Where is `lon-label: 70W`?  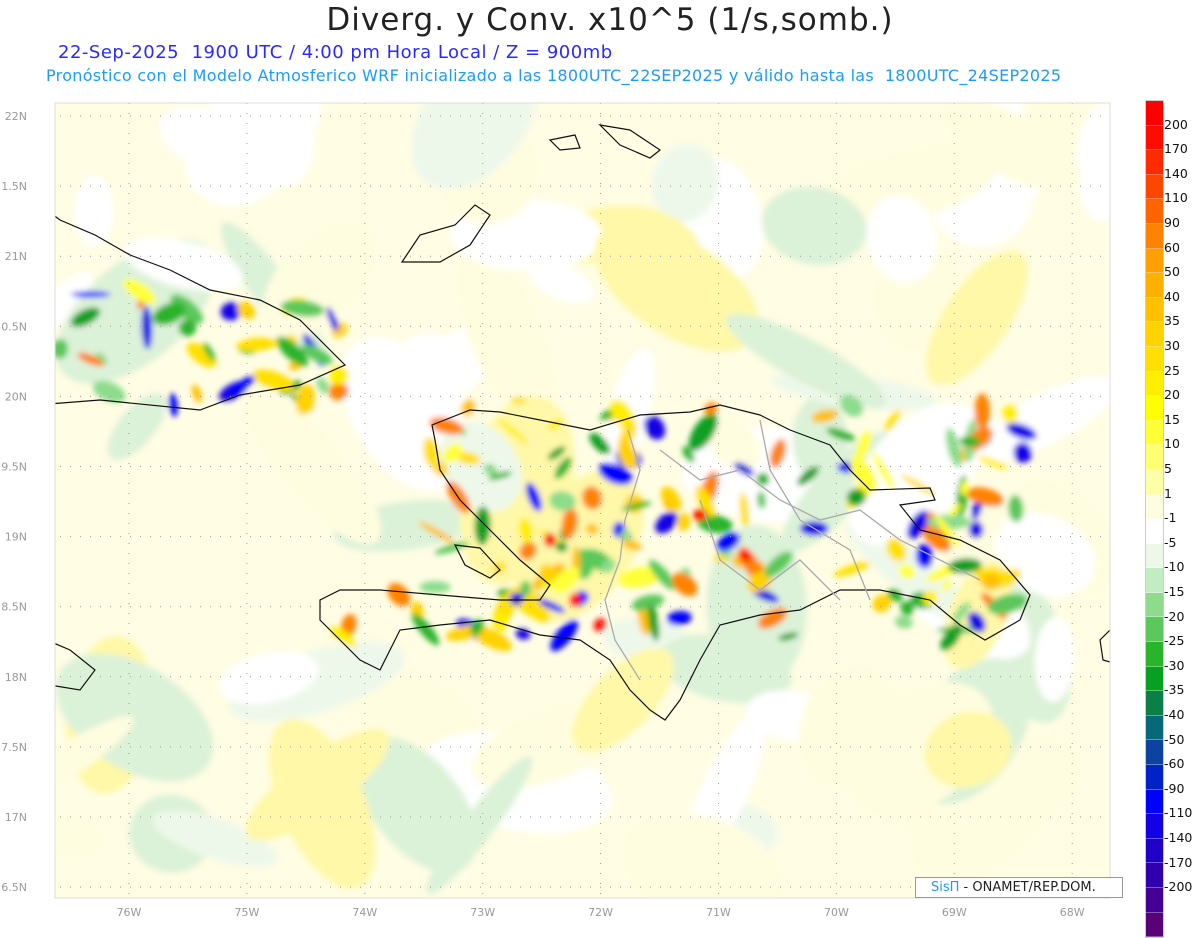 lon-label: 70W is located at coordinates (836, 912).